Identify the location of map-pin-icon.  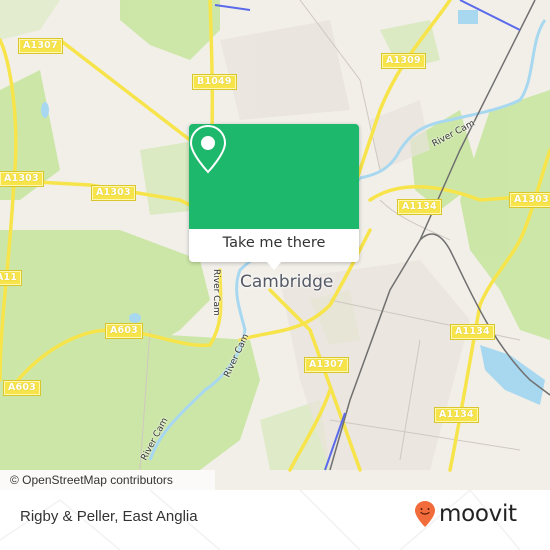
(208, 149).